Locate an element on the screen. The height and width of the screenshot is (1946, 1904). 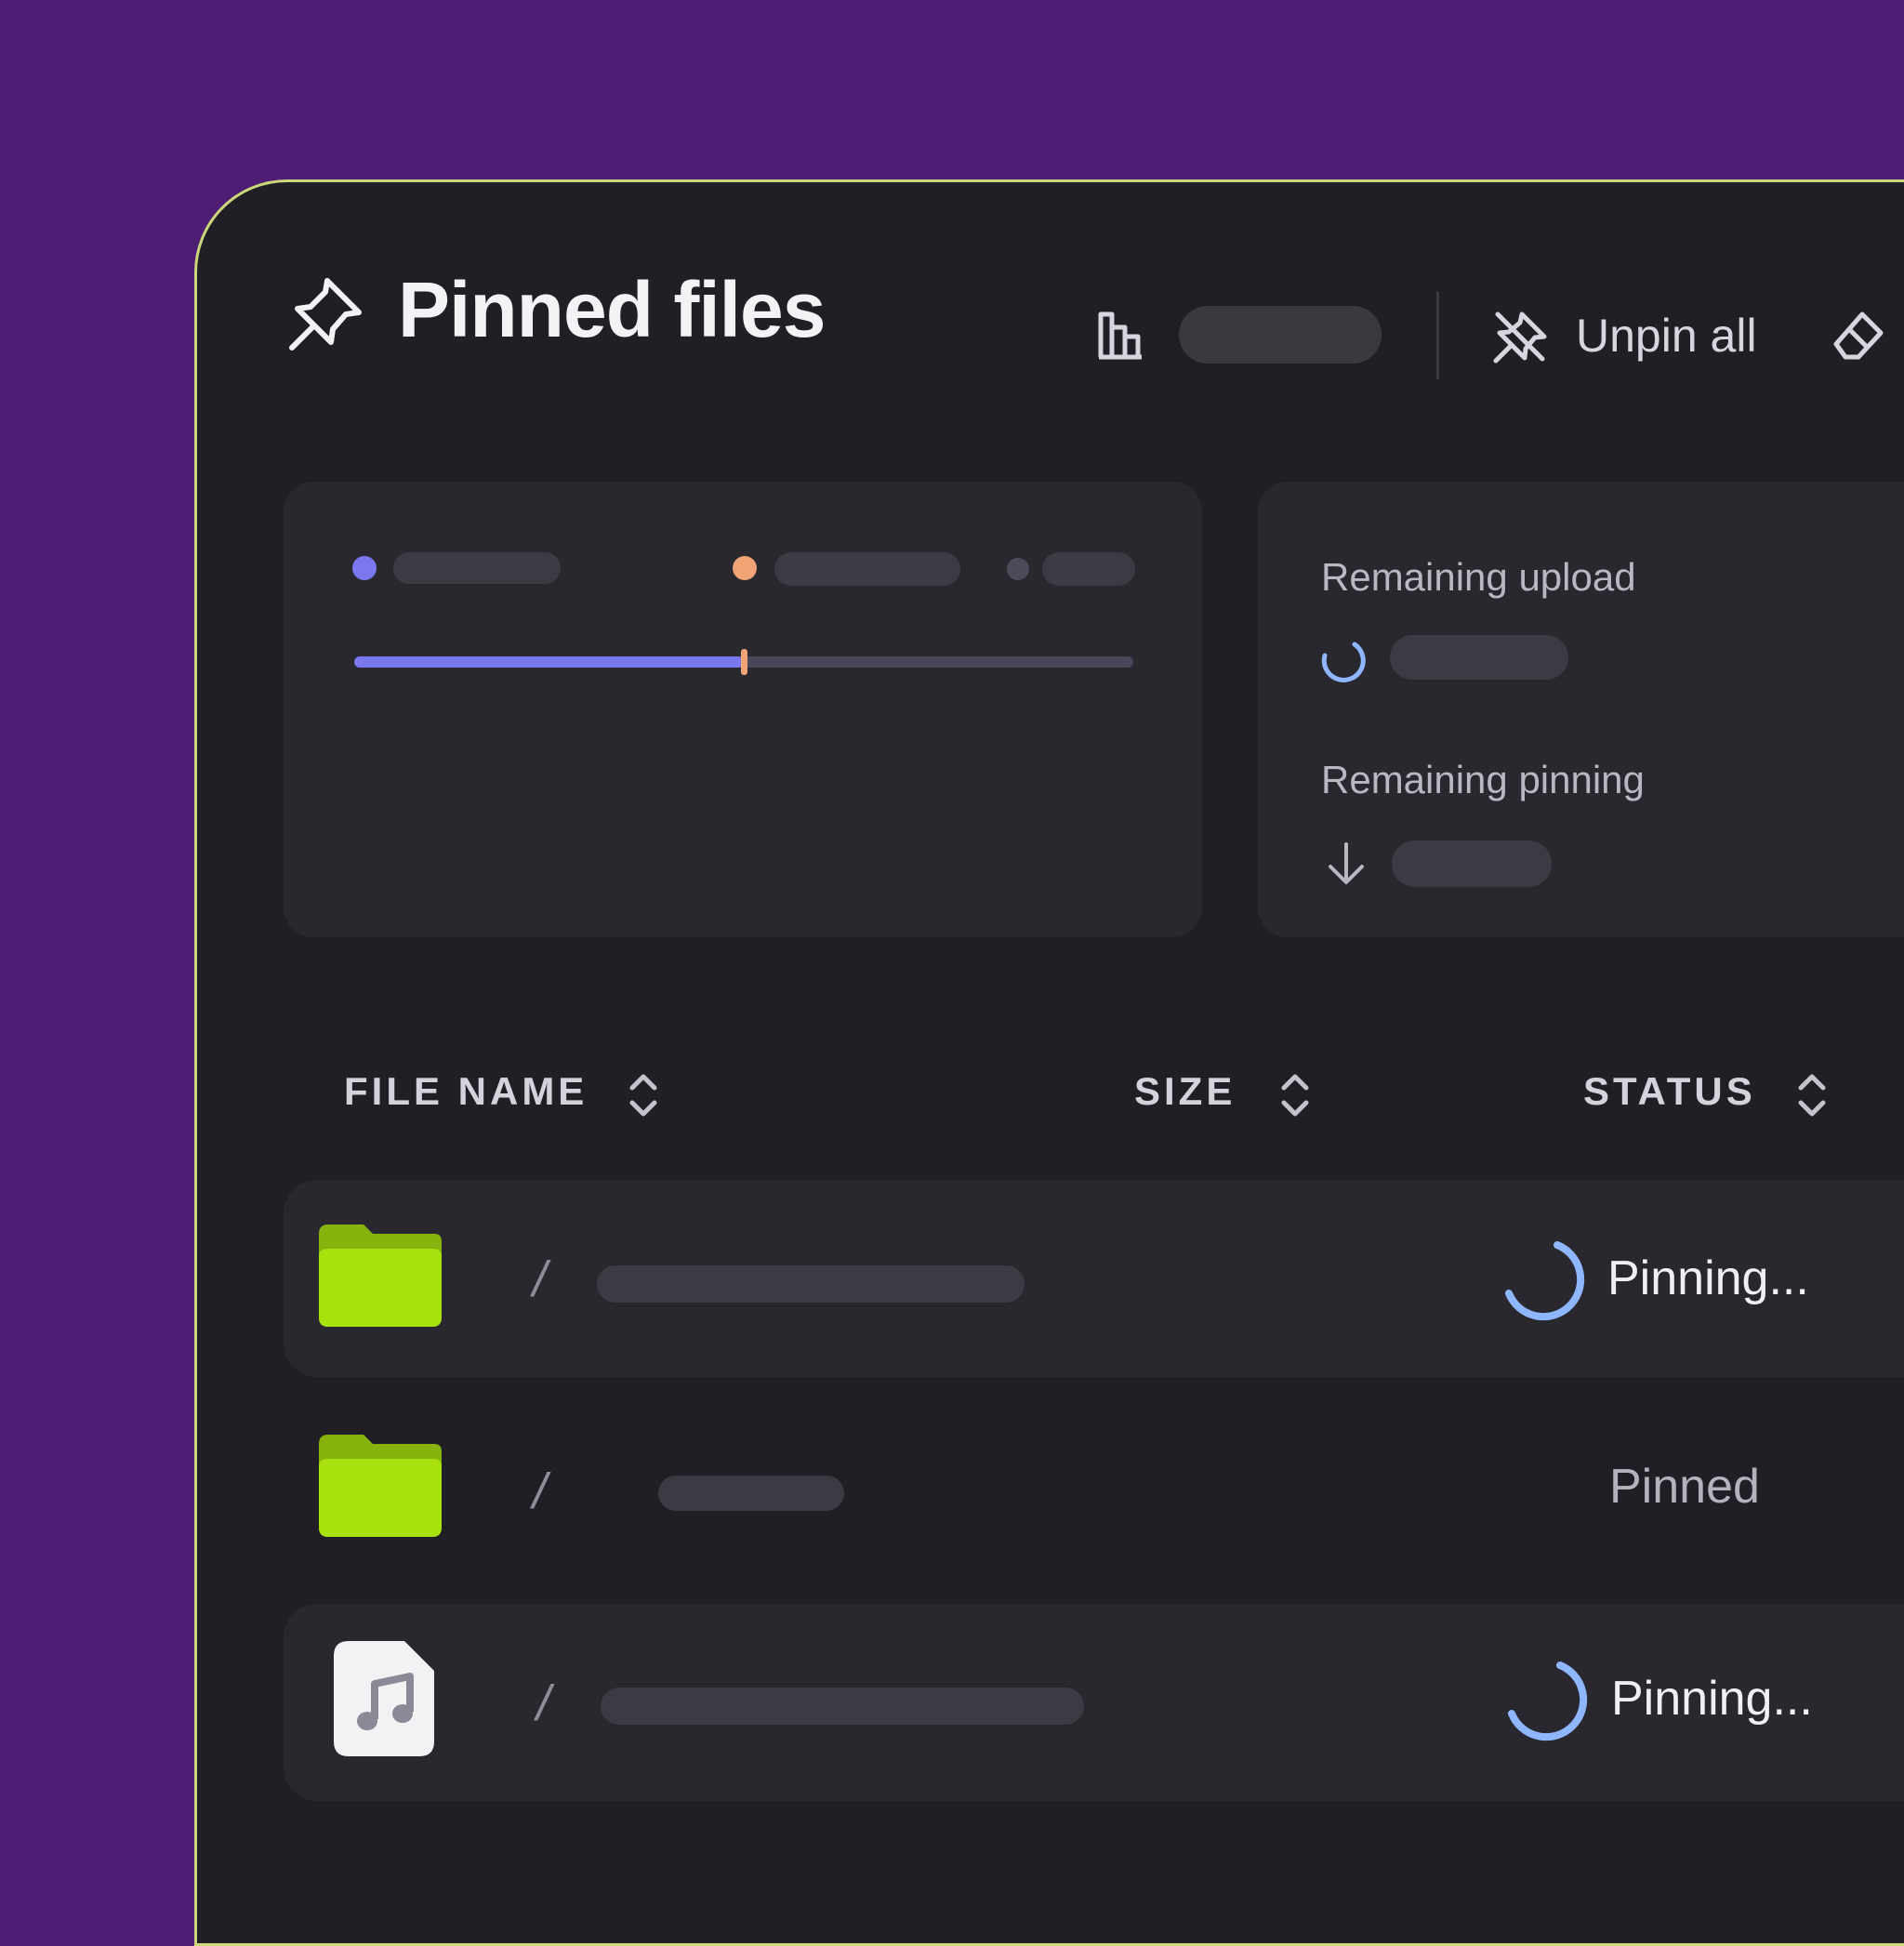
progress-track is located at coordinates (743, 662).